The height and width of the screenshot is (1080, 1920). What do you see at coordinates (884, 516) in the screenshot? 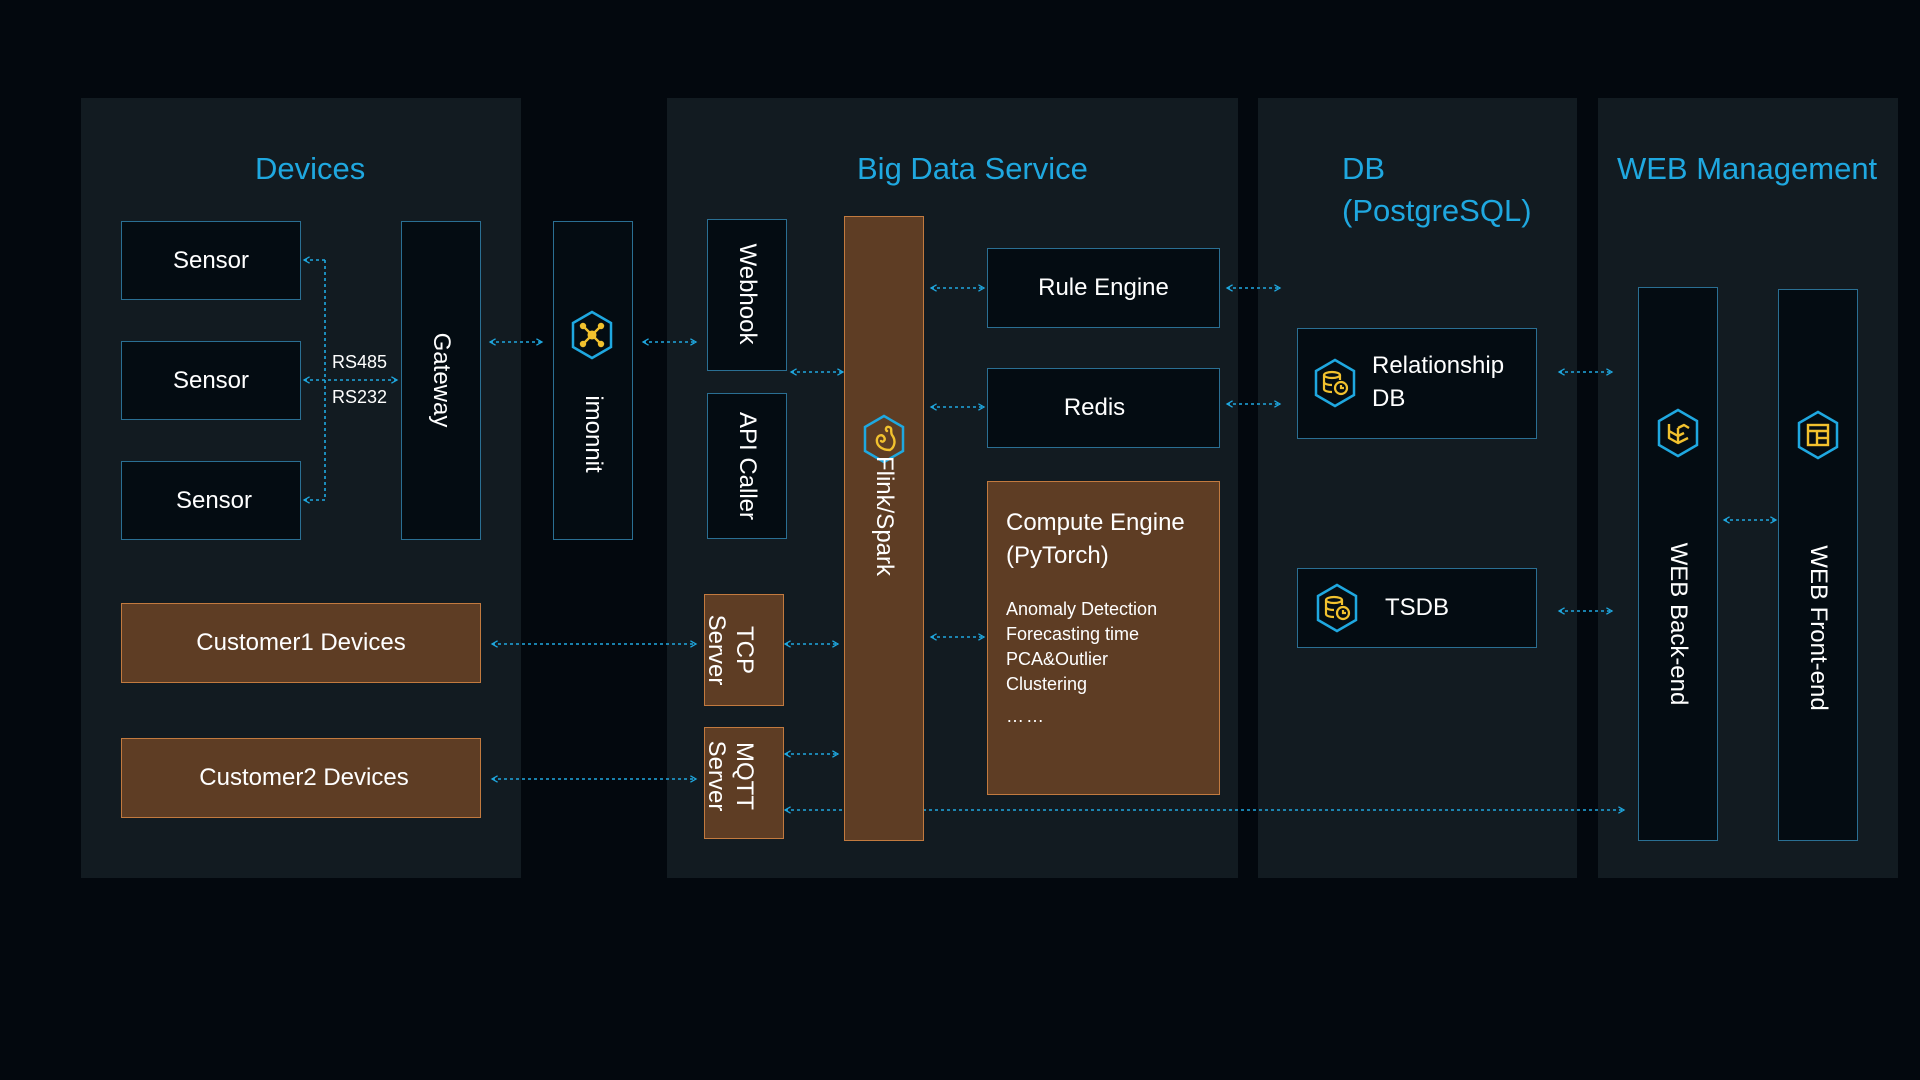
I see `flink-spark-label: Flink/Spark` at bounding box center [884, 516].